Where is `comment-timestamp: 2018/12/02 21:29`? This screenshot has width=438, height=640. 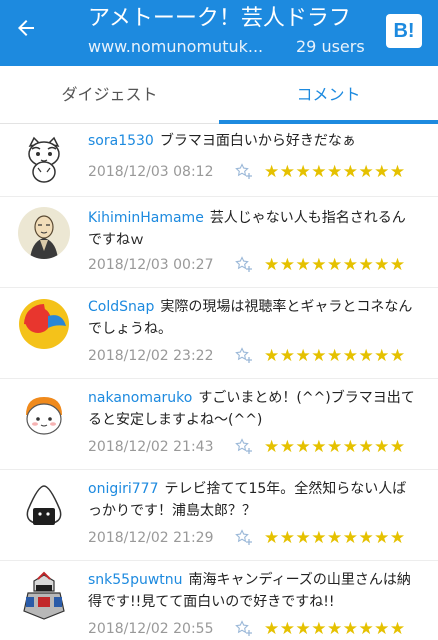 comment-timestamp: 2018/12/02 21:29 is located at coordinates (151, 538).